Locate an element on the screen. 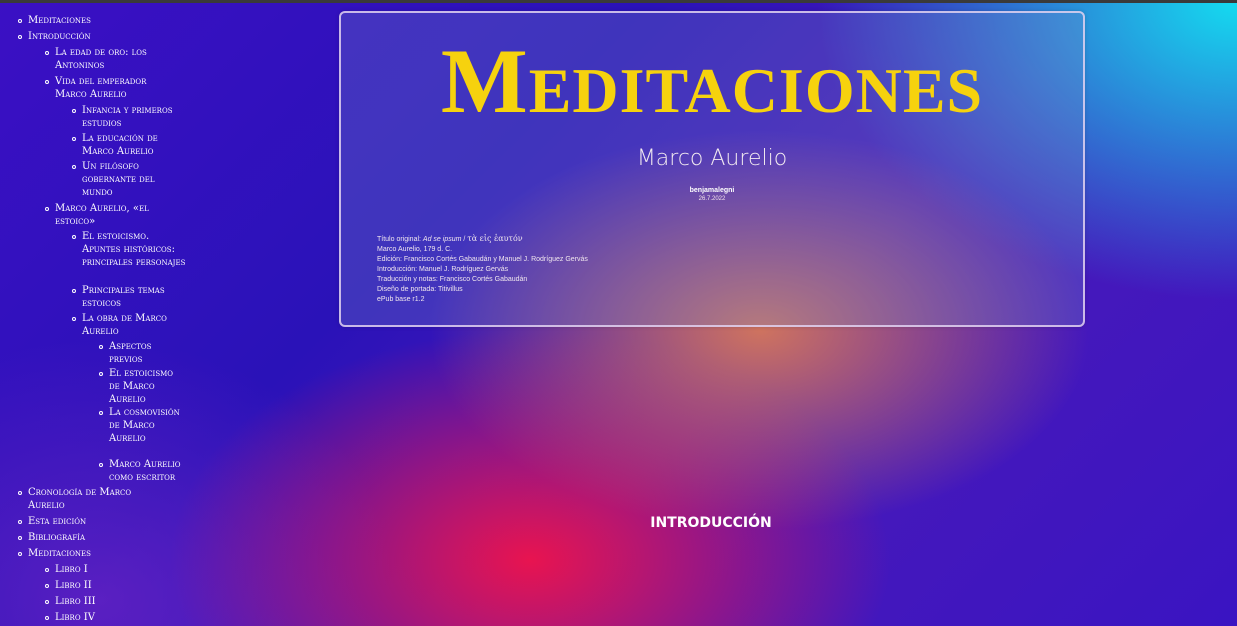 This screenshot has width=1237, height=626. toc-item-temas-estoicos: Principales temas estoicos is located at coordinates (131, 297).